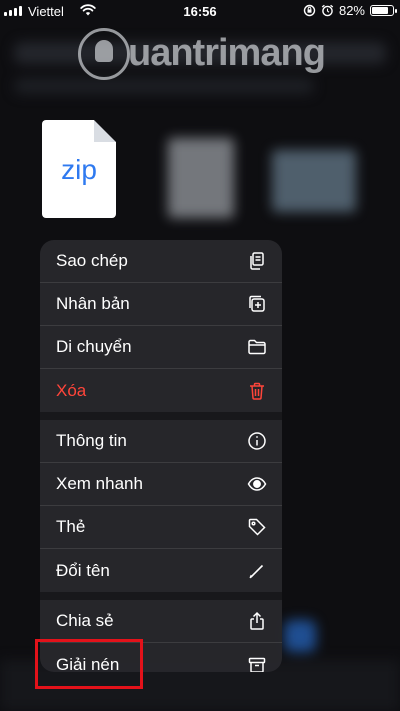 This screenshot has width=400, height=711. What do you see at coordinates (83, 570) in the screenshot?
I see `menu-item-label: Đổi tên` at bounding box center [83, 570].